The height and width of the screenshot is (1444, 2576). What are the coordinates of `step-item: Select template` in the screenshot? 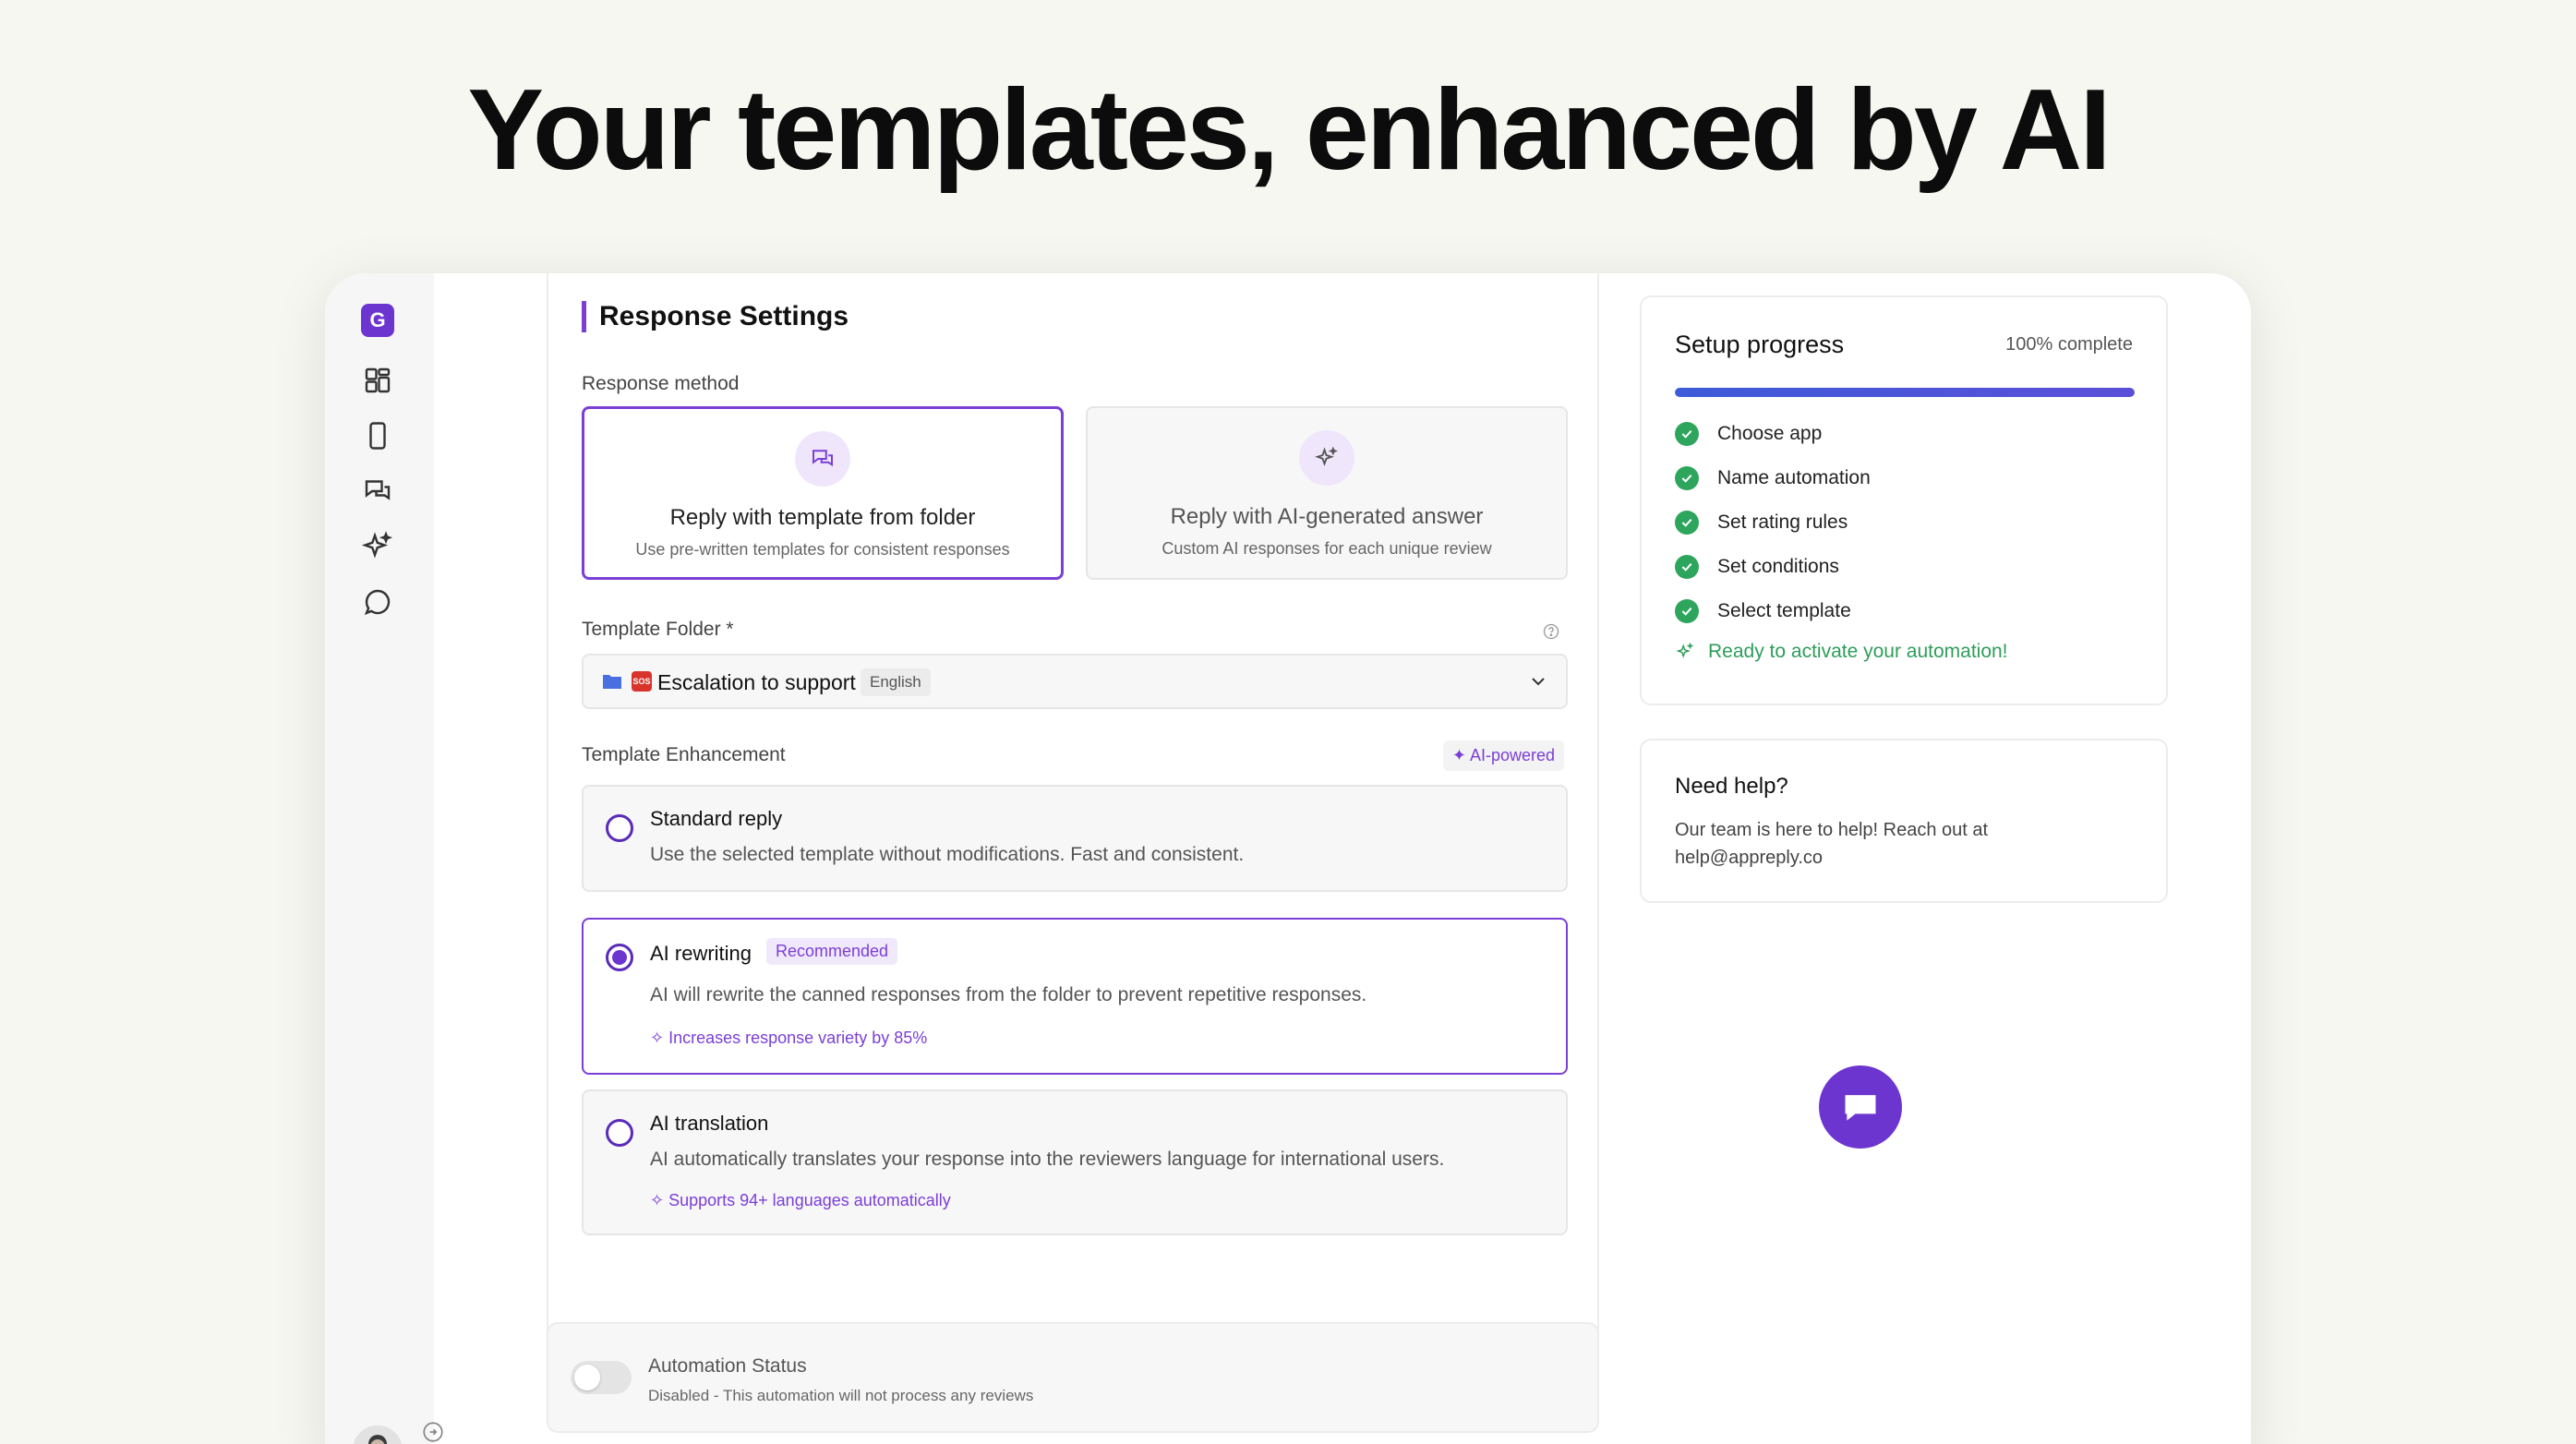 It's located at (1763, 611).